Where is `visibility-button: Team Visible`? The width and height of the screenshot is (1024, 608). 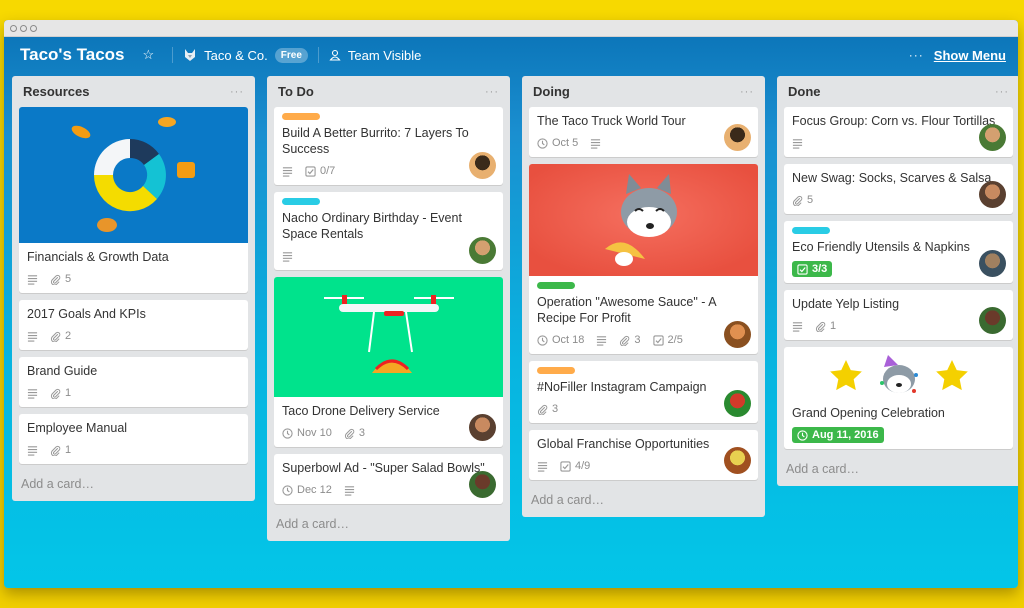
visibility-button: Team Visible is located at coordinates (375, 55).